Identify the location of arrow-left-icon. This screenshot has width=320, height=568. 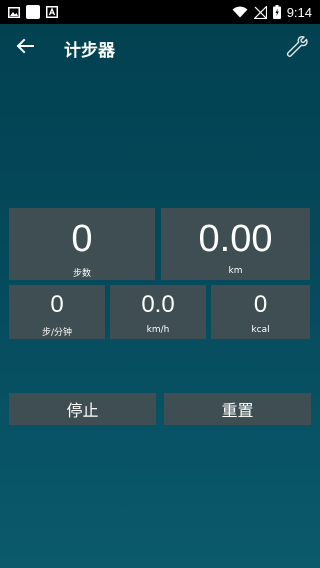
(25, 46).